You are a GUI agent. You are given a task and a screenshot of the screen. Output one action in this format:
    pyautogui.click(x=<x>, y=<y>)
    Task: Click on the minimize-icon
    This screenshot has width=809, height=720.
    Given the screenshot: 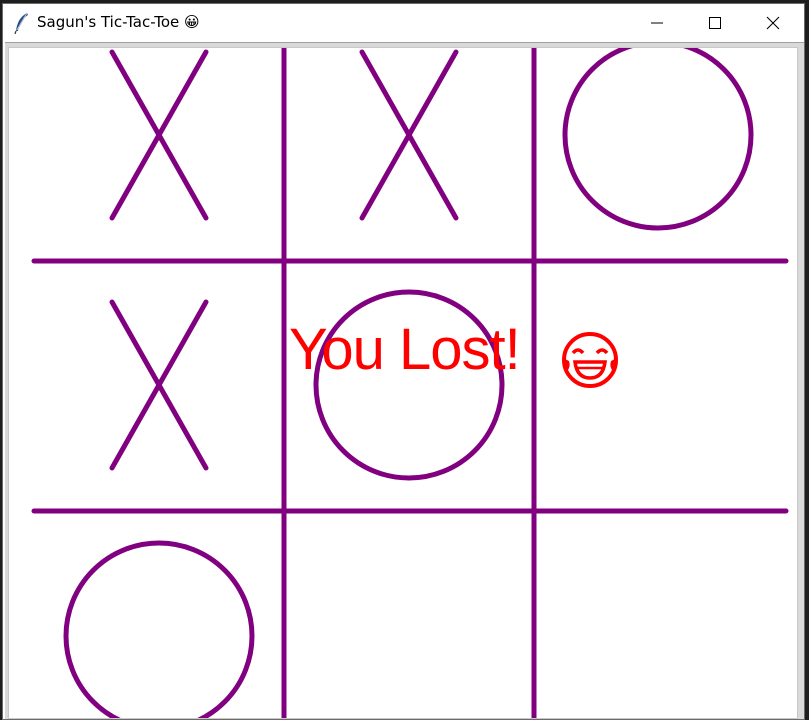 What is the action you would take?
    pyautogui.click(x=657, y=23)
    